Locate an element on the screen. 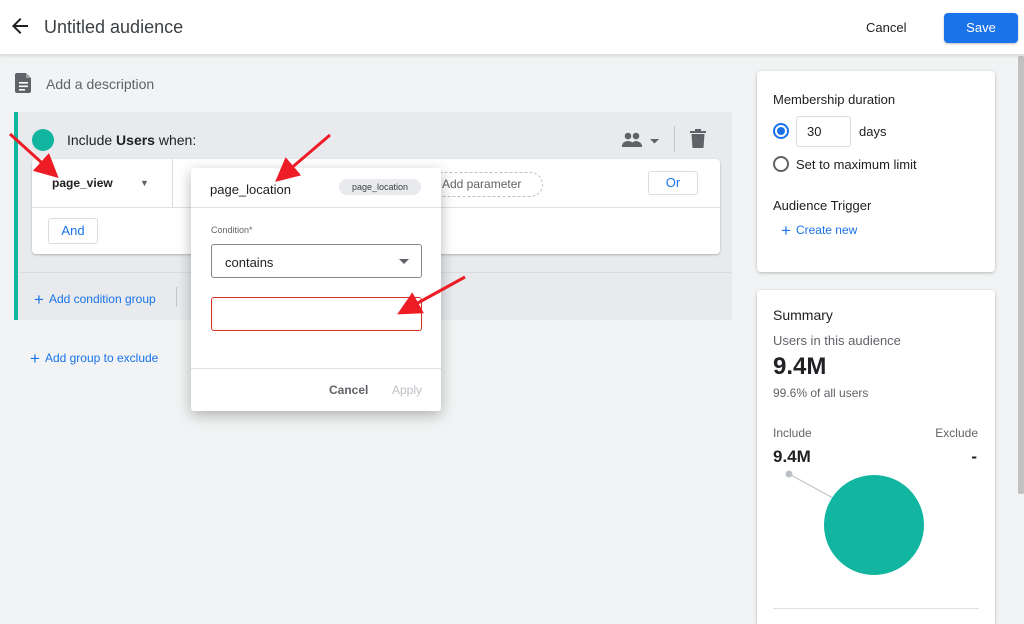 The width and height of the screenshot is (1024, 624). days-radio is located at coordinates (781, 131).